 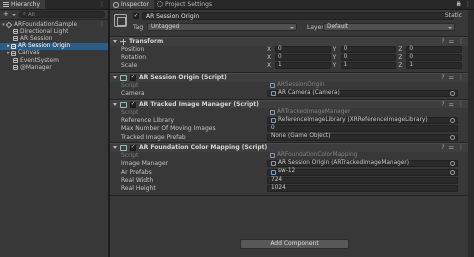 What do you see at coordinates (362, 94) in the screenshot?
I see `camera-field: AR Camera (Camera)` at bounding box center [362, 94].